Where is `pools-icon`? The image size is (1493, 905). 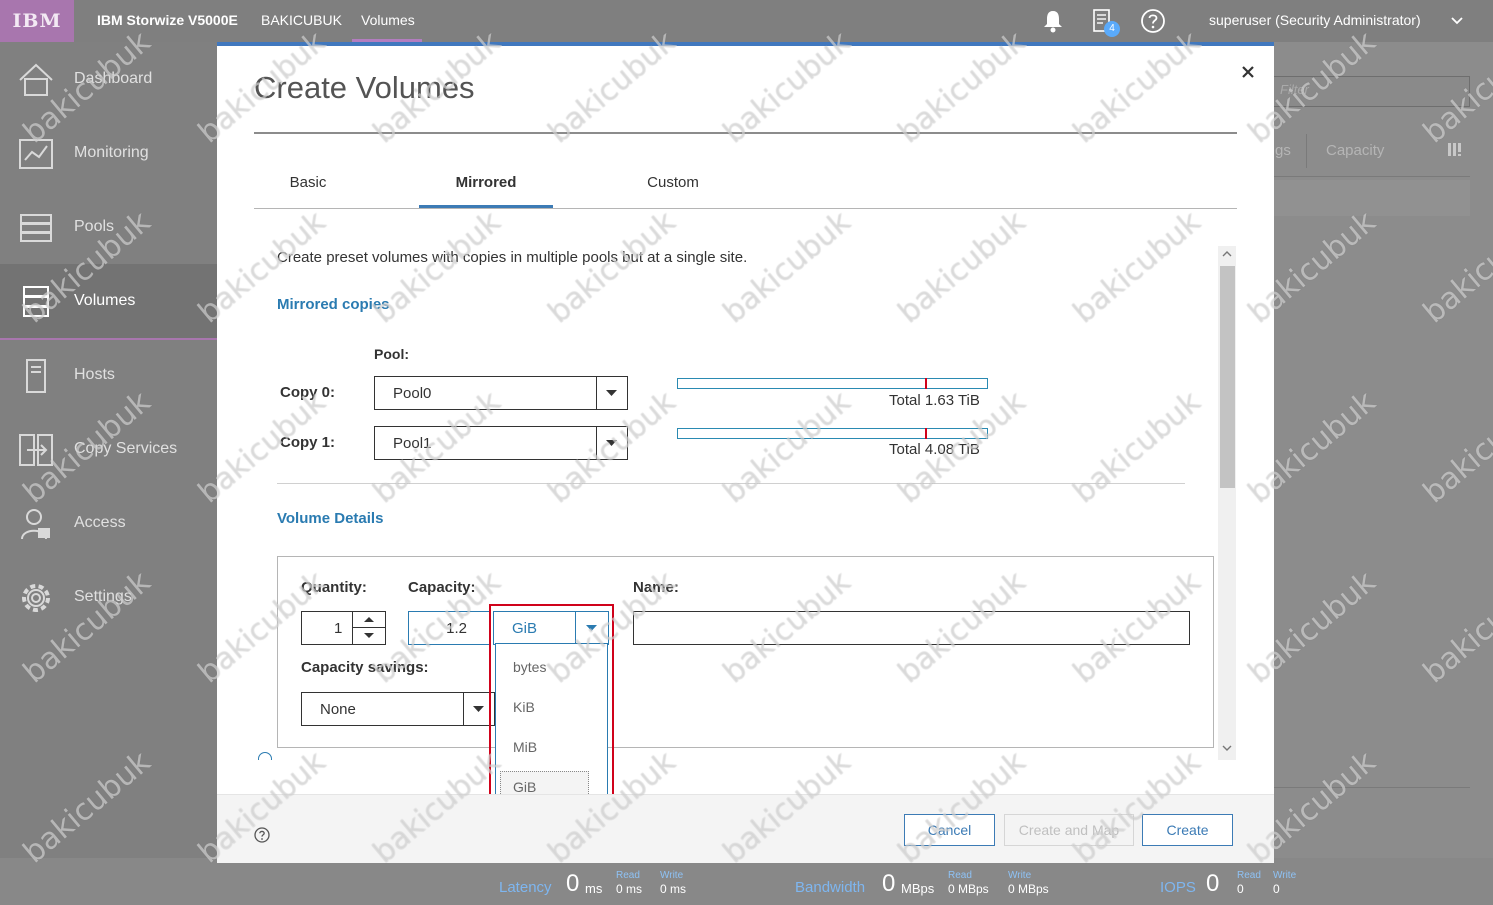
pools-icon is located at coordinates (36, 228).